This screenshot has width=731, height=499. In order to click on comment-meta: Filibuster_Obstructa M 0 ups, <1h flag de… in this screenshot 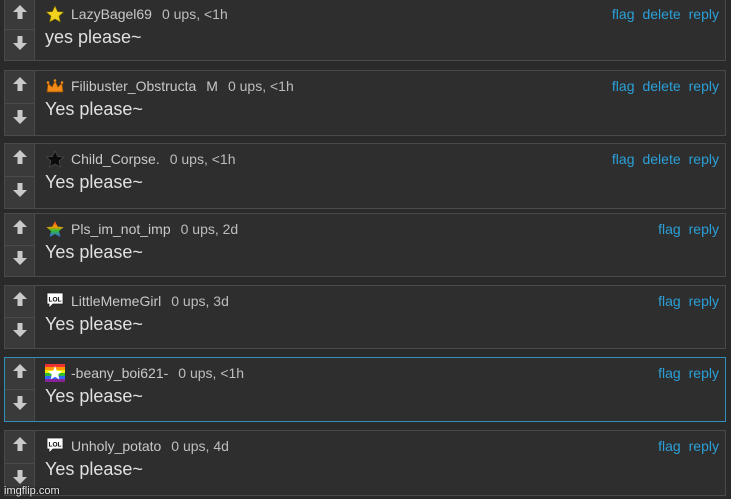, I will do `click(382, 86)`.